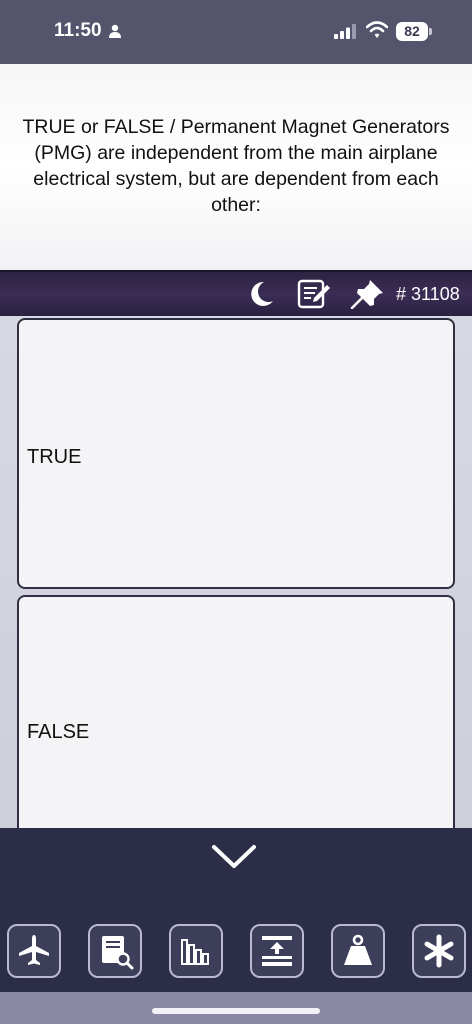 The width and height of the screenshot is (472, 1024). I want to click on airplane-button, so click(34, 951).